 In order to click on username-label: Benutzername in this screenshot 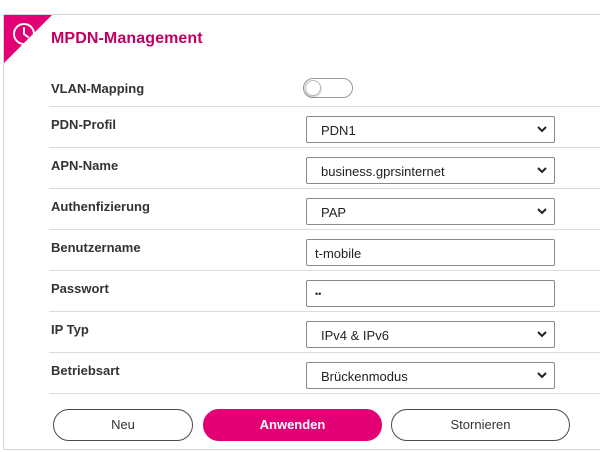, I will do `click(96, 247)`.